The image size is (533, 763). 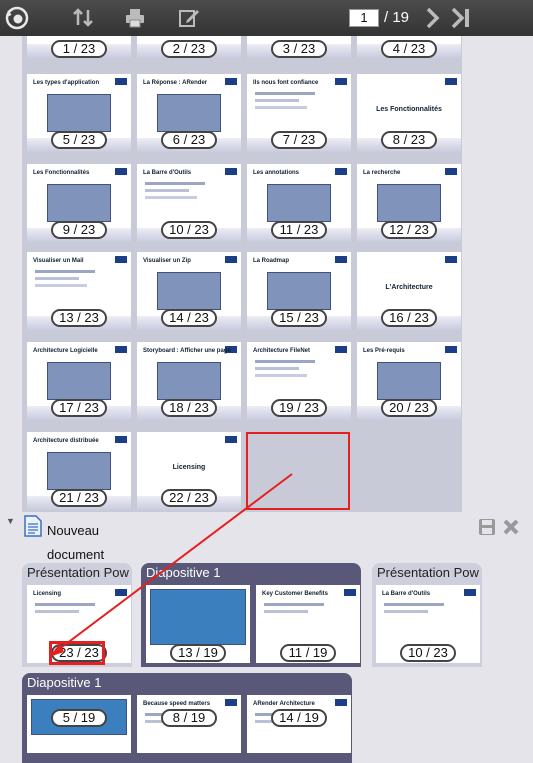 What do you see at coordinates (87, 543) in the screenshot?
I see `document-name: Nouveau document` at bounding box center [87, 543].